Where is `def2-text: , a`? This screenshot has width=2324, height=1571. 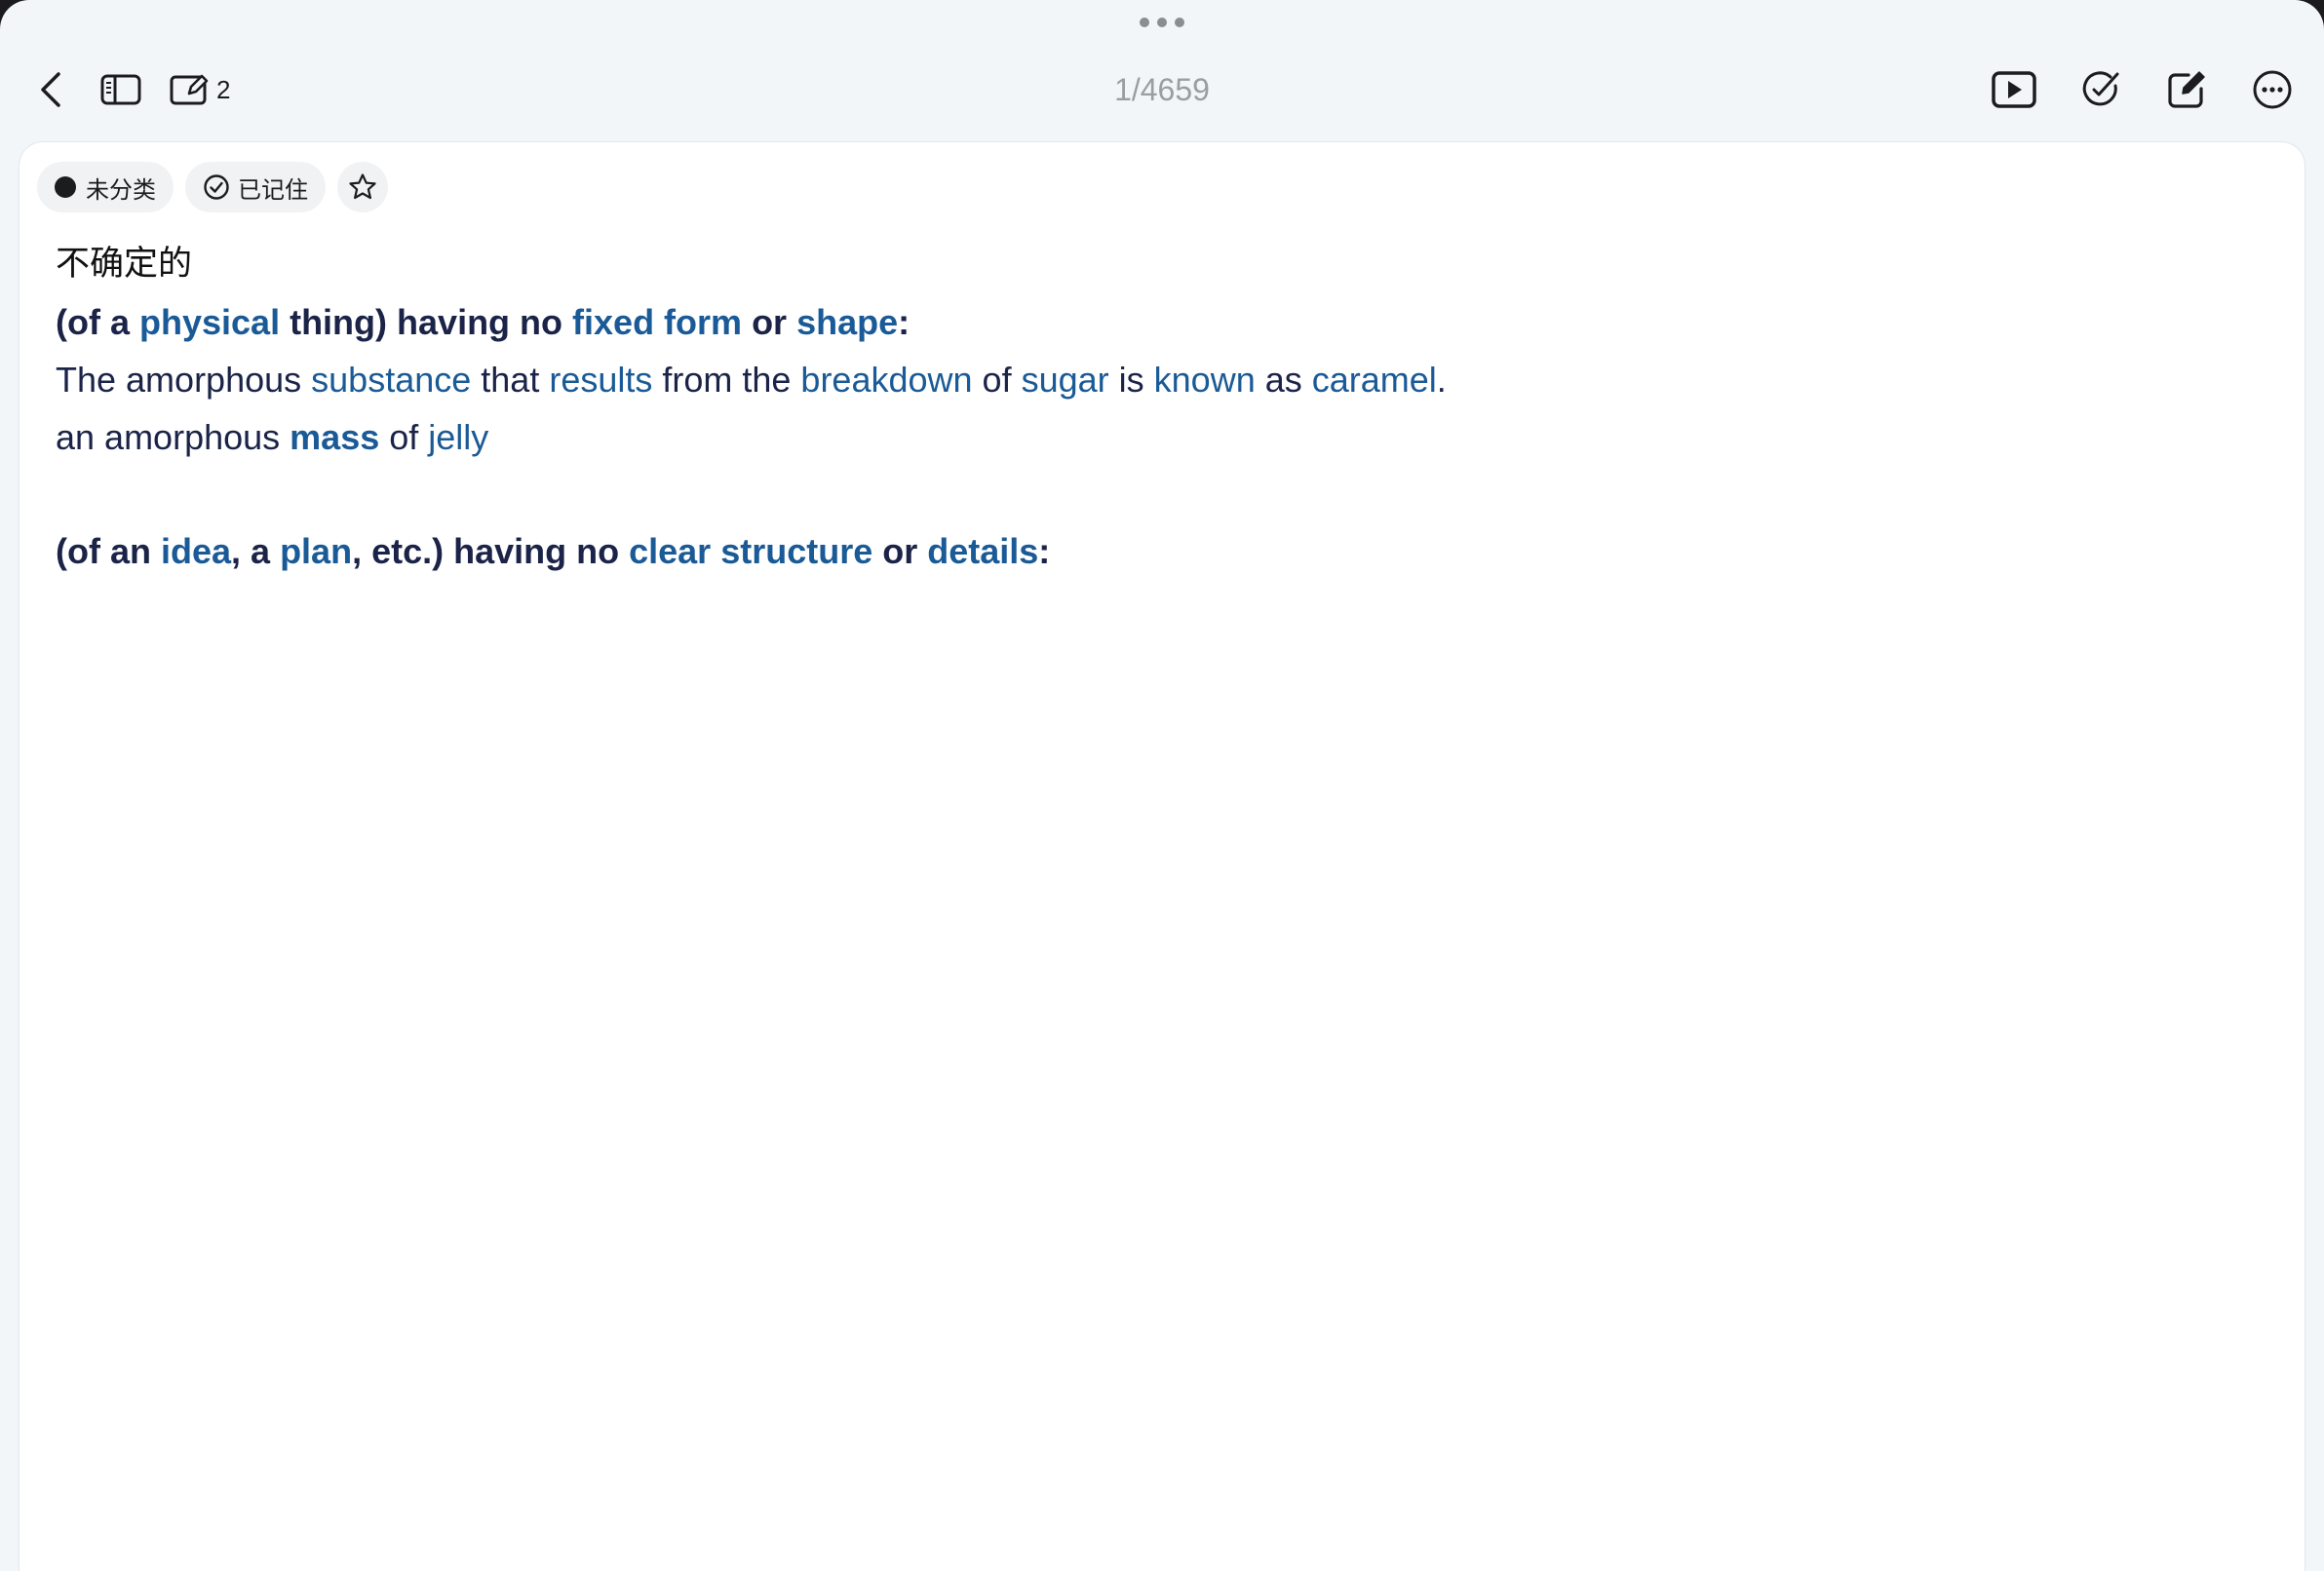
def2-text: , a is located at coordinates (256, 551).